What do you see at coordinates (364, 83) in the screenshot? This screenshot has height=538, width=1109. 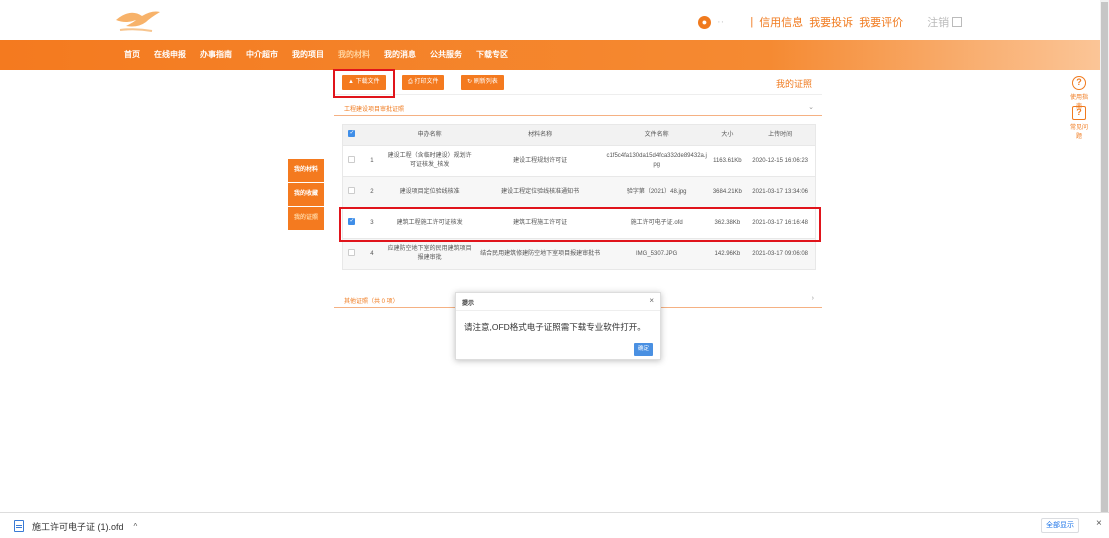 I see `highlight-download-button` at bounding box center [364, 83].